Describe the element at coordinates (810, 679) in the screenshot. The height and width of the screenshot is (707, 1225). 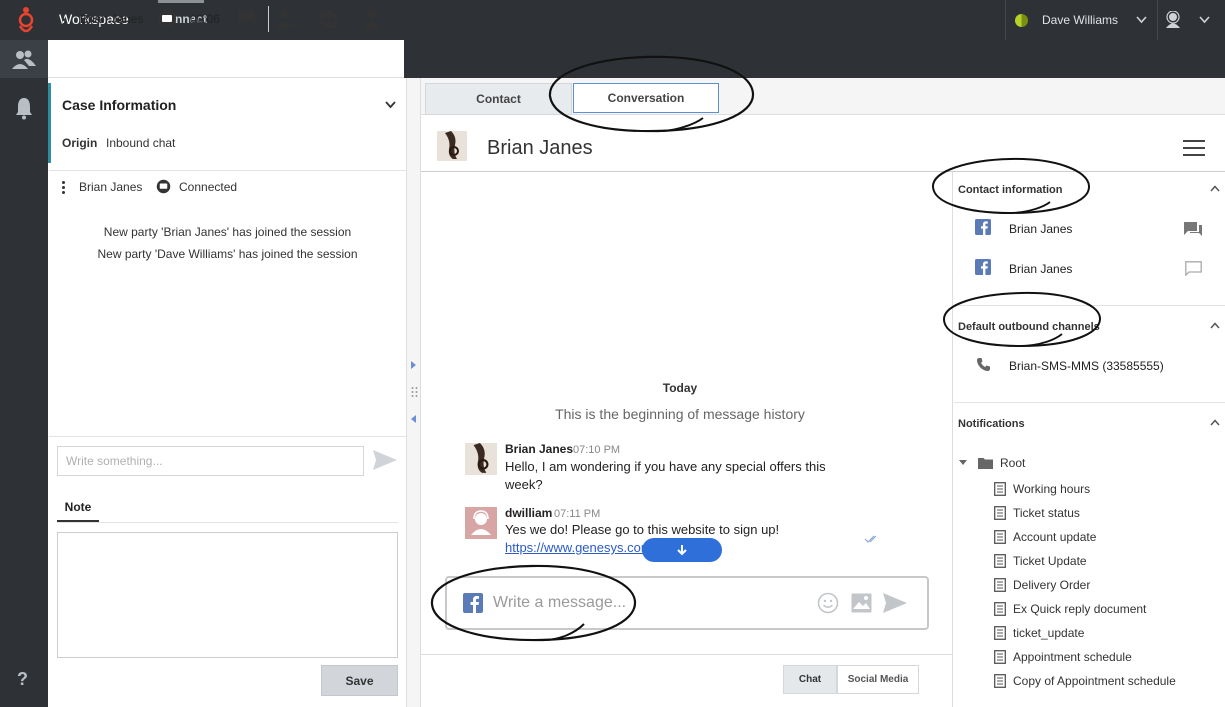
I see `channel-chat-button: Chat` at that location.